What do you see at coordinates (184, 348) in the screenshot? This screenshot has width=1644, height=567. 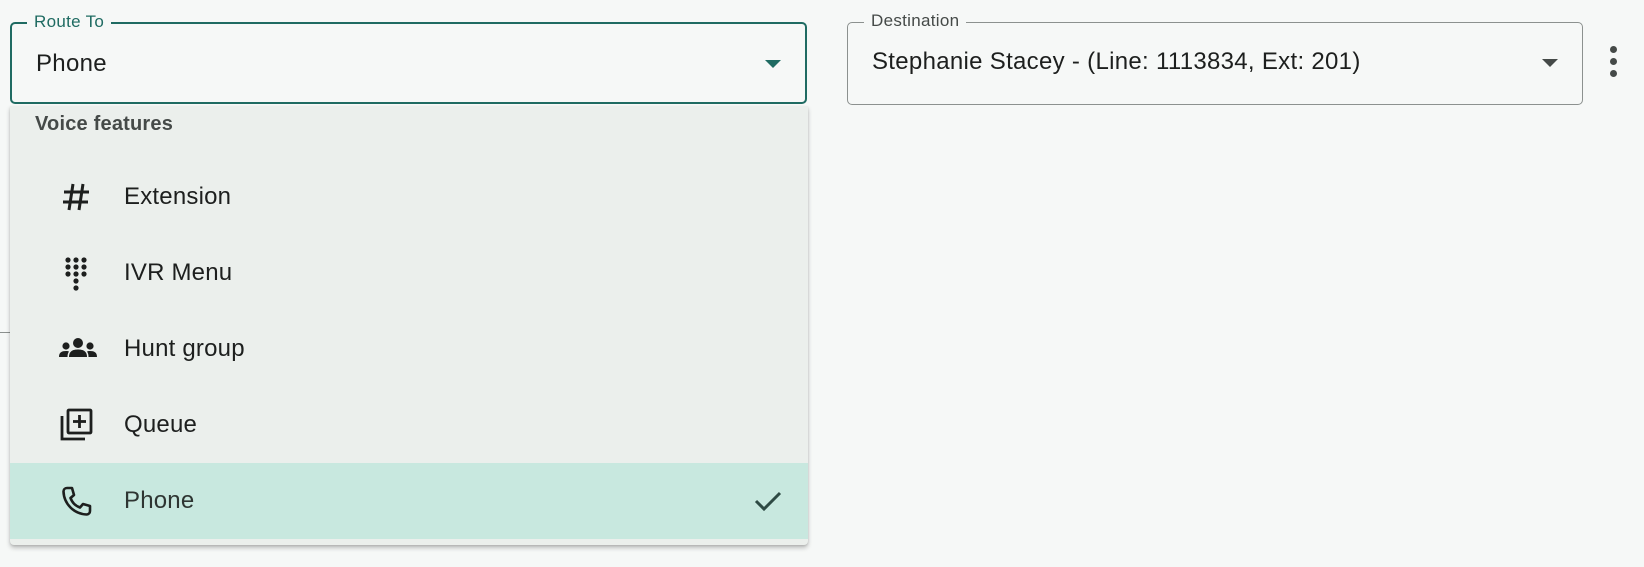 I see `menu-item-label: Hunt group` at bounding box center [184, 348].